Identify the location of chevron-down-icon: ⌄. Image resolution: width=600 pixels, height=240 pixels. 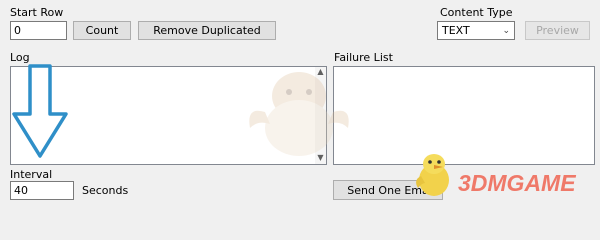
(506, 30).